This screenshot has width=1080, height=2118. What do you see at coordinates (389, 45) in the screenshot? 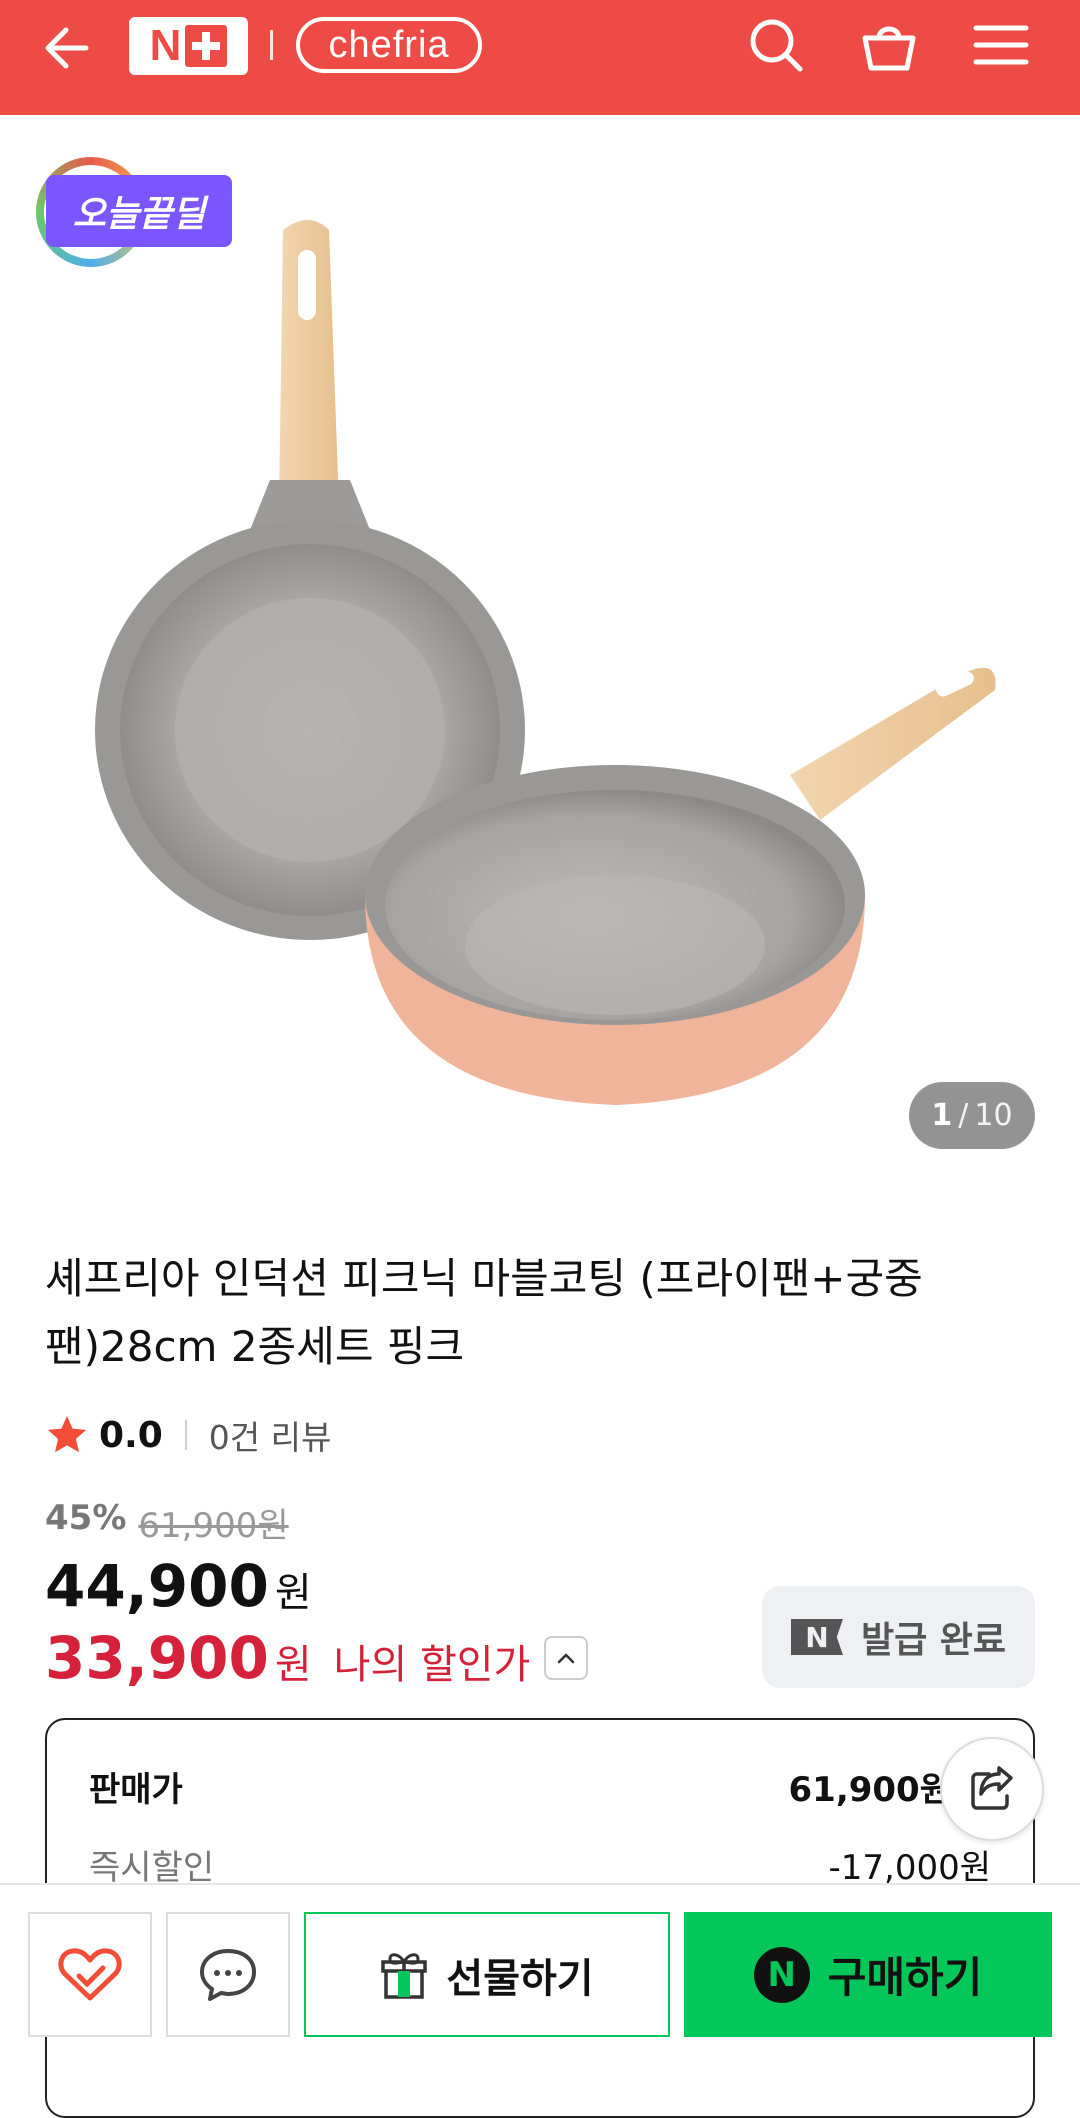
I see `brand-logo: chefria` at bounding box center [389, 45].